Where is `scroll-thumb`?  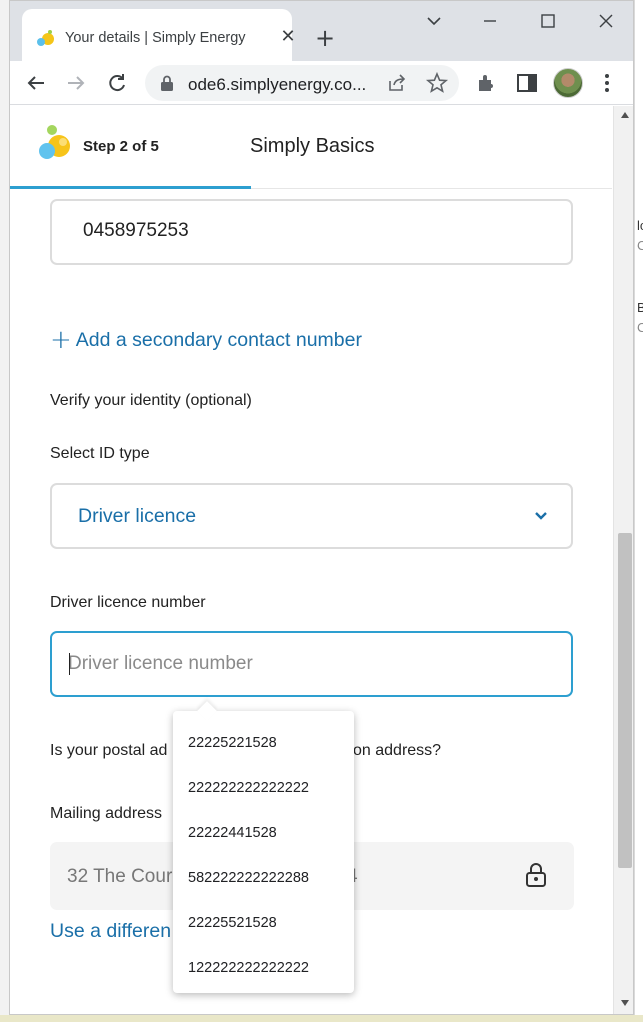
scroll-thumb is located at coordinates (625, 700).